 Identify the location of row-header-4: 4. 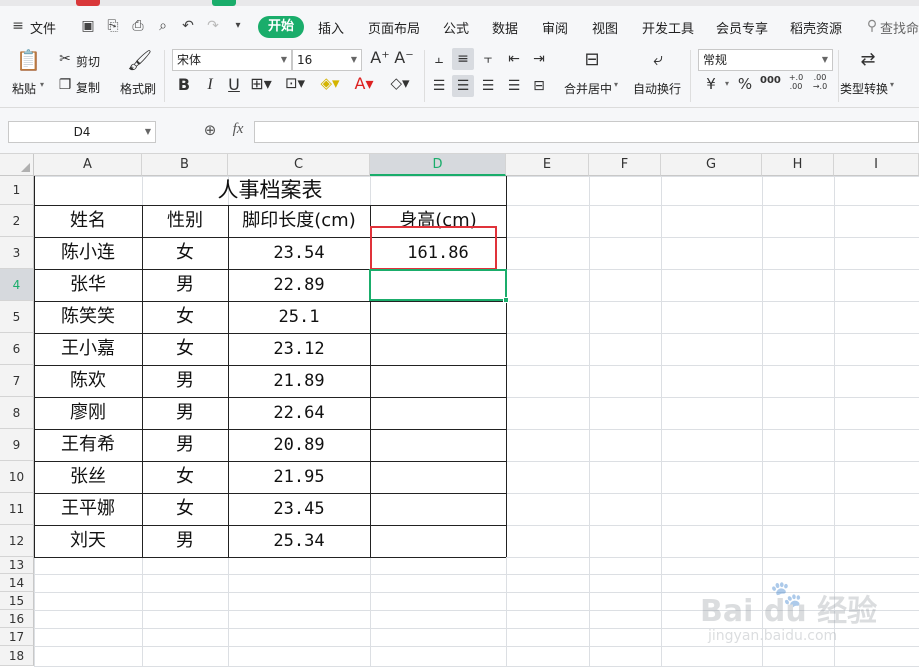
(17, 285).